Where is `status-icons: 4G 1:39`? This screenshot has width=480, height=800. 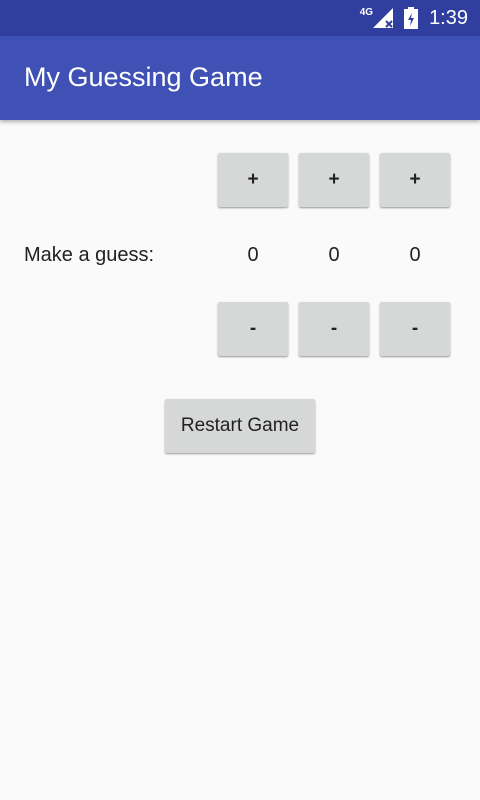 status-icons: 4G 1:39 is located at coordinates (414, 18).